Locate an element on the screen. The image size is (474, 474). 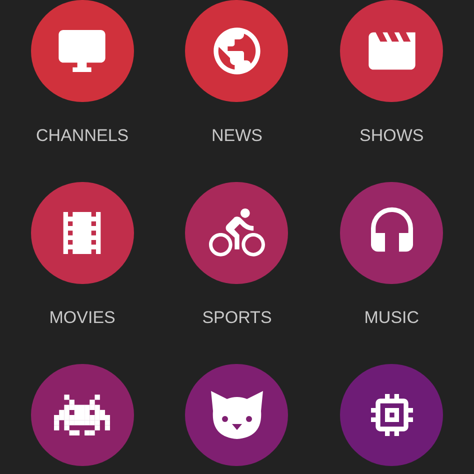
category-label: MOVIES is located at coordinates (82, 318).